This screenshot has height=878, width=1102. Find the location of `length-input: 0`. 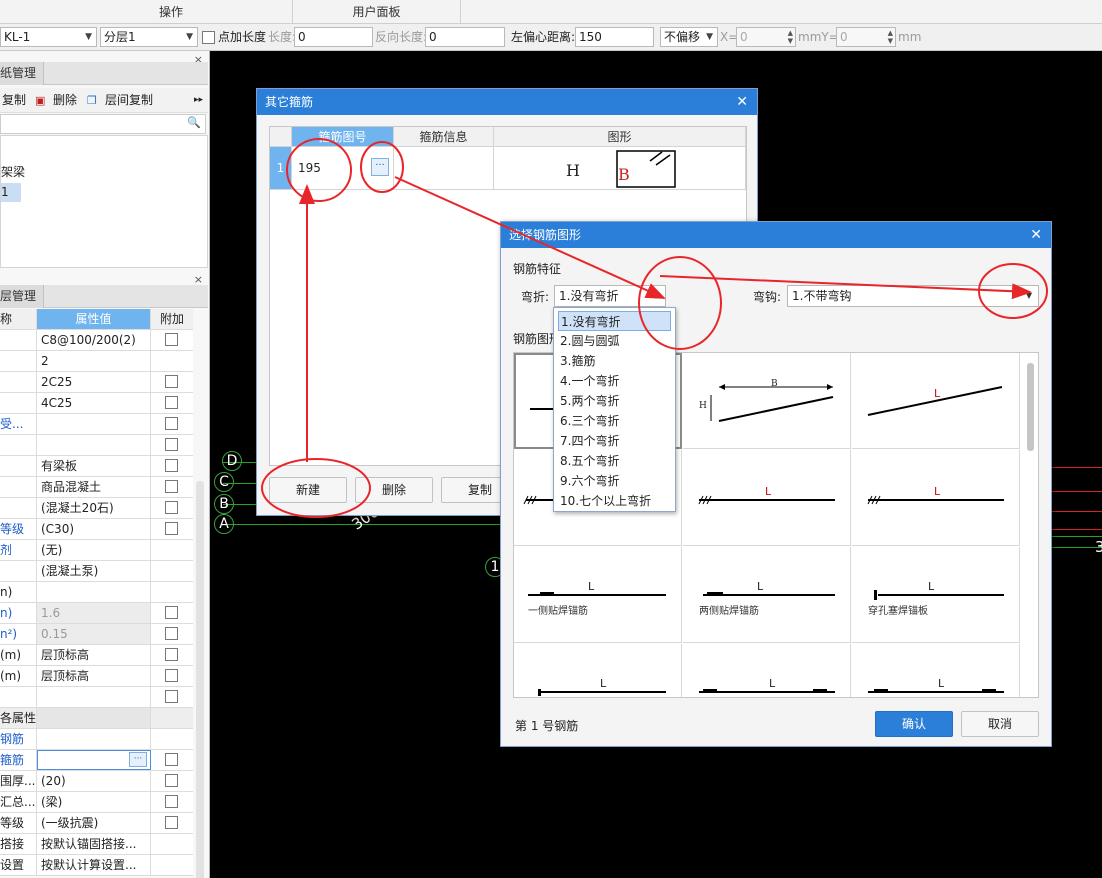

length-input: 0 is located at coordinates (333, 37).